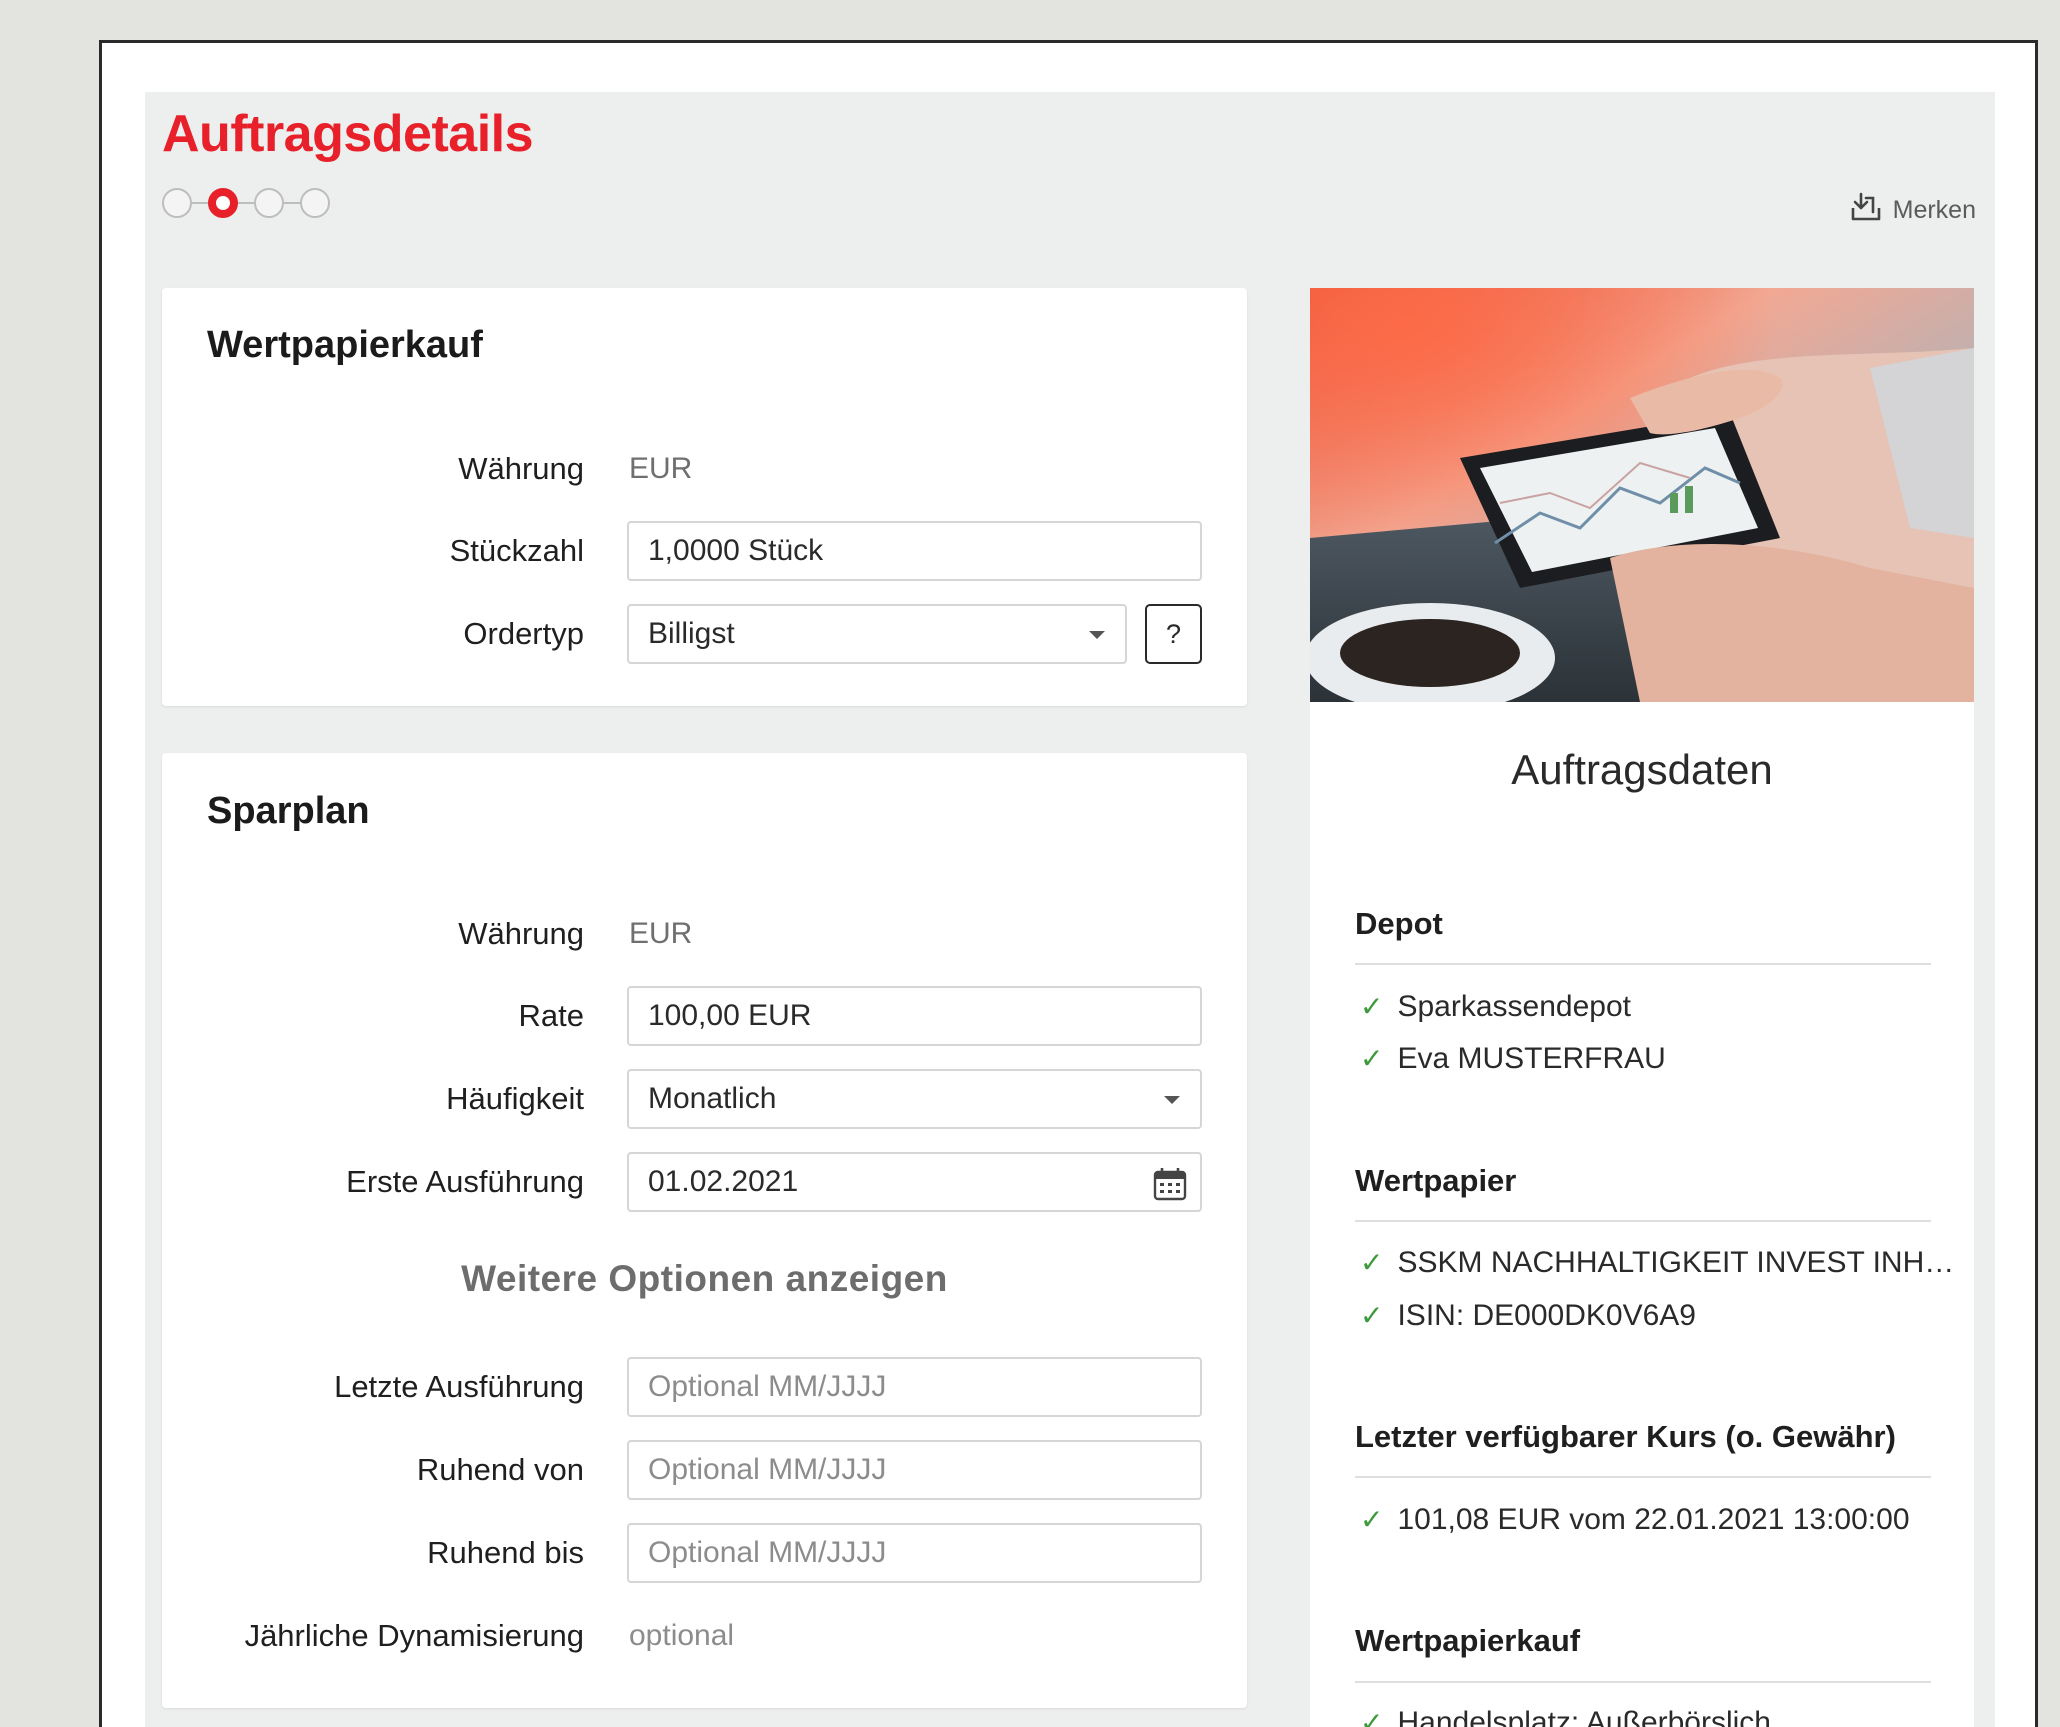 Image resolution: width=2060 pixels, height=1727 pixels. What do you see at coordinates (914, 1182) in the screenshot?
I see `erste-ausfuehrung-input: 01.02.2021` at bounding box center [914, 1182].